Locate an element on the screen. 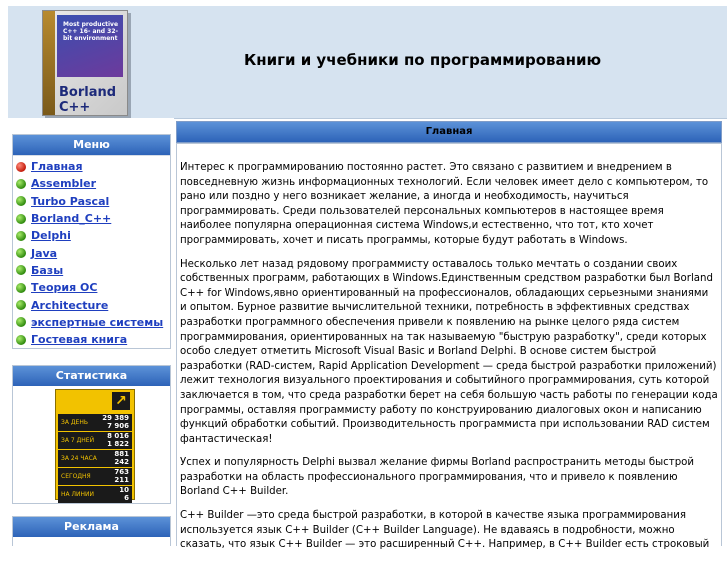 Image resolution: width=727 pixels, height=562 pixels. main-heading: Главная is located at coordinates (449, 131).